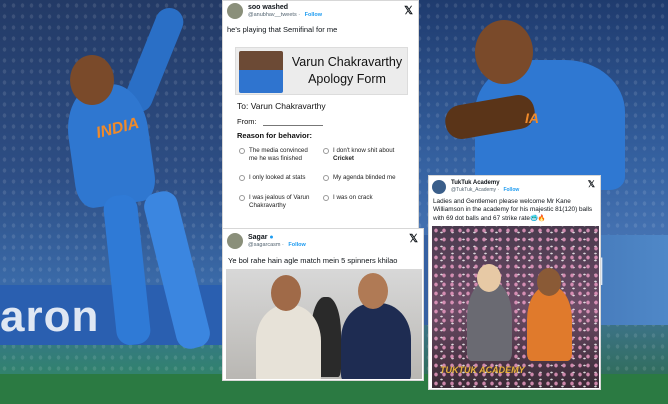 Image resolution: width=668 pixels, height=404 pixels. What do you see at coordinates (473, 190) in the screenshot?
I see `tweet-handle: @TukTuk_Academy` at bounding box center [473, 190].